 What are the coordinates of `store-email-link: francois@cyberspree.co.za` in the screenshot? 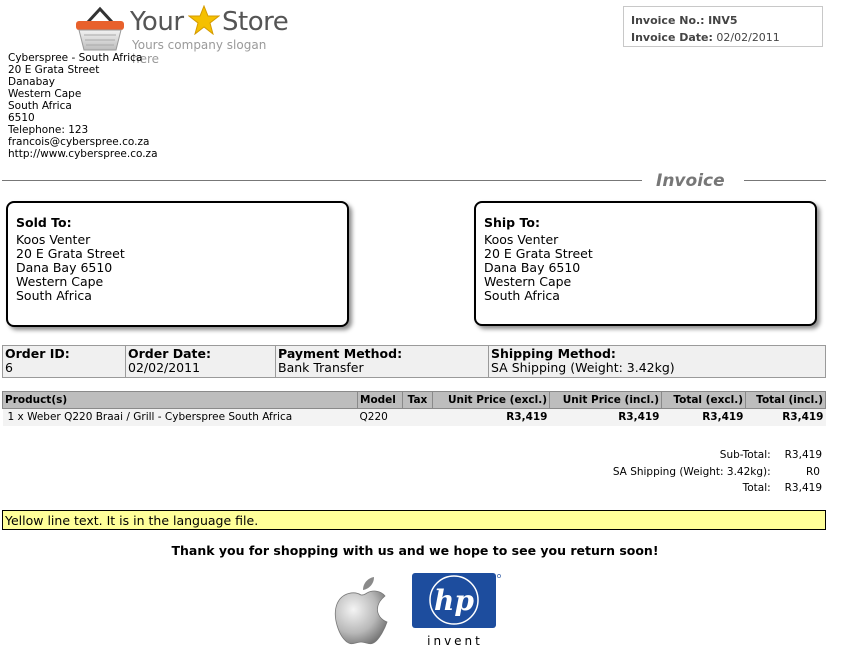 It's located at (83, 142).